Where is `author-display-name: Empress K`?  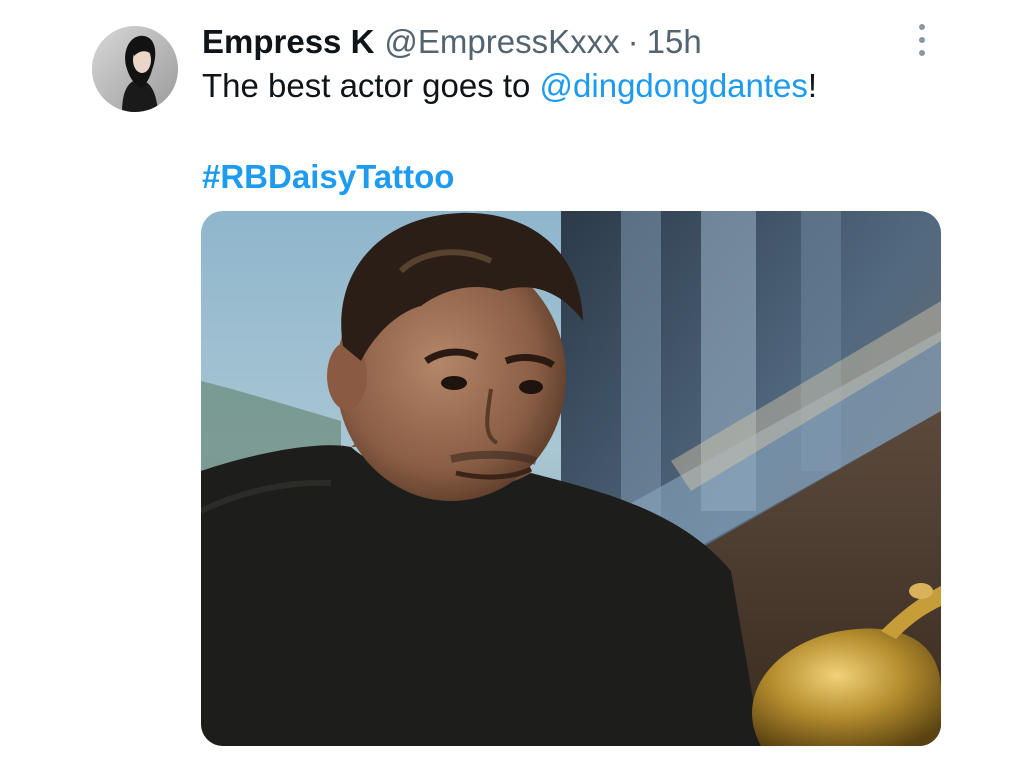 author-display-name: Empress K is located at coordinates (288, 42).